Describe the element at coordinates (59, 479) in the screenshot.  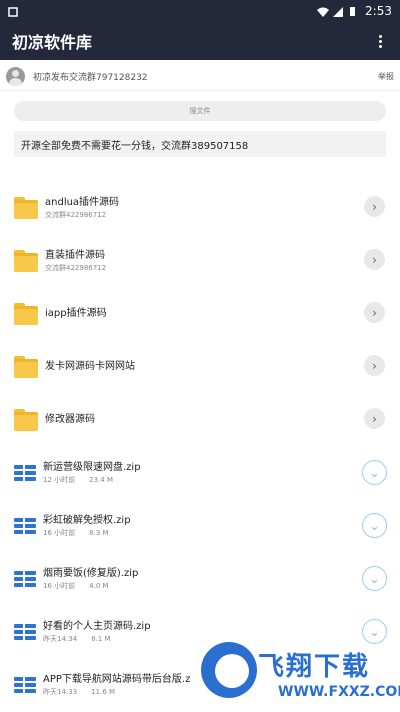
I see `file-time: 12 小时前` at that location.